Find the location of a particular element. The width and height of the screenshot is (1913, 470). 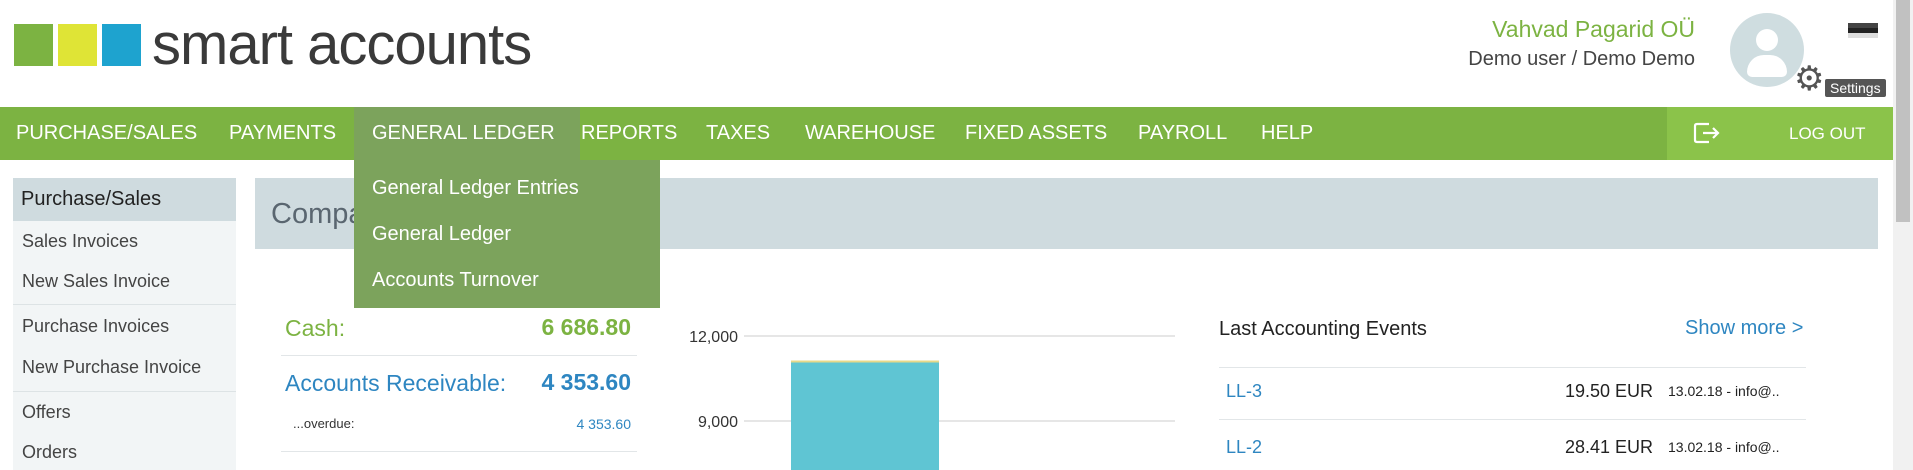

sidebar-item-new-sales-invoice: New Sales Invoice is located at coordinates (96, 281).